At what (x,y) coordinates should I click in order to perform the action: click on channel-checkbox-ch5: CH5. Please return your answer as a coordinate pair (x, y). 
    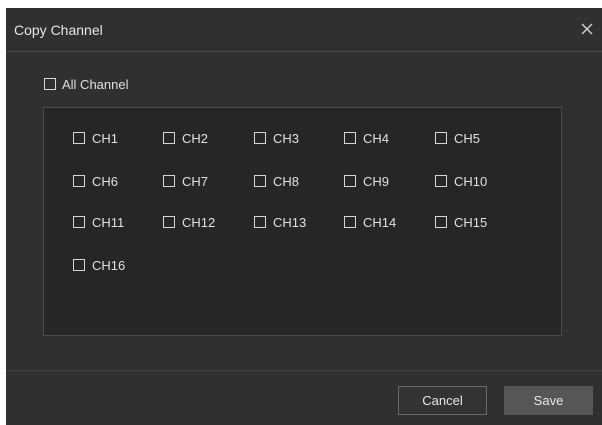
    Looking at the image, I should click on (457, 138).